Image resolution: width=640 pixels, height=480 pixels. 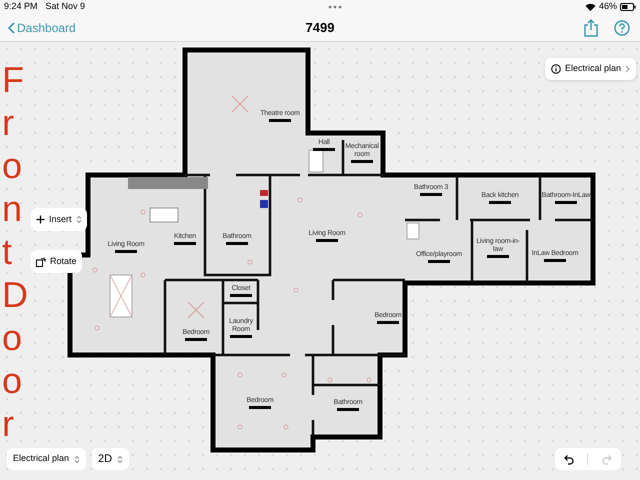 What do you see at coordinates (335, 7) in the screenshot?
I see `more-icon` at bounding box center [335, 7].